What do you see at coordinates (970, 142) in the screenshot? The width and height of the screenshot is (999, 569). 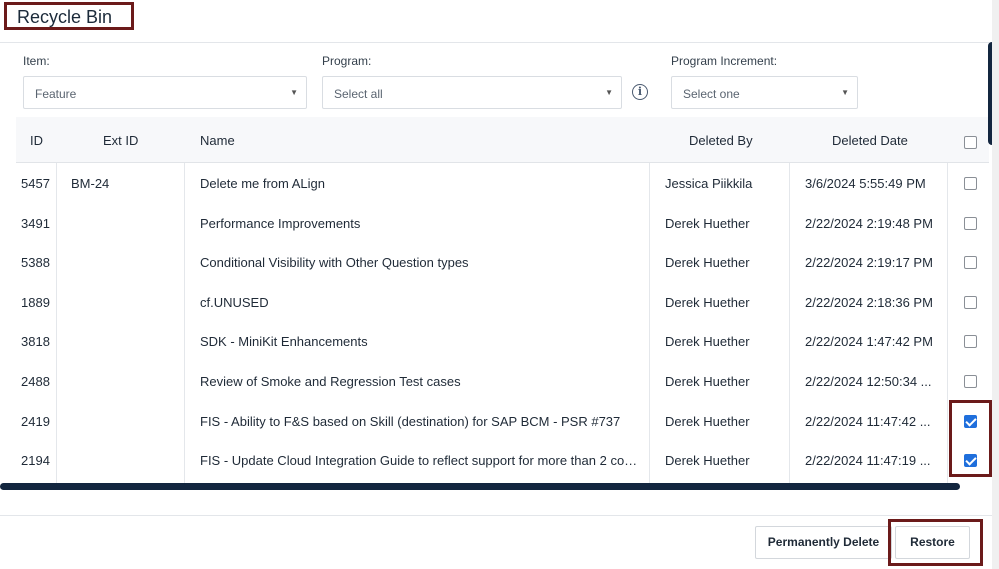 I see `select-all-checkbox` at bounding box center [970, 142].